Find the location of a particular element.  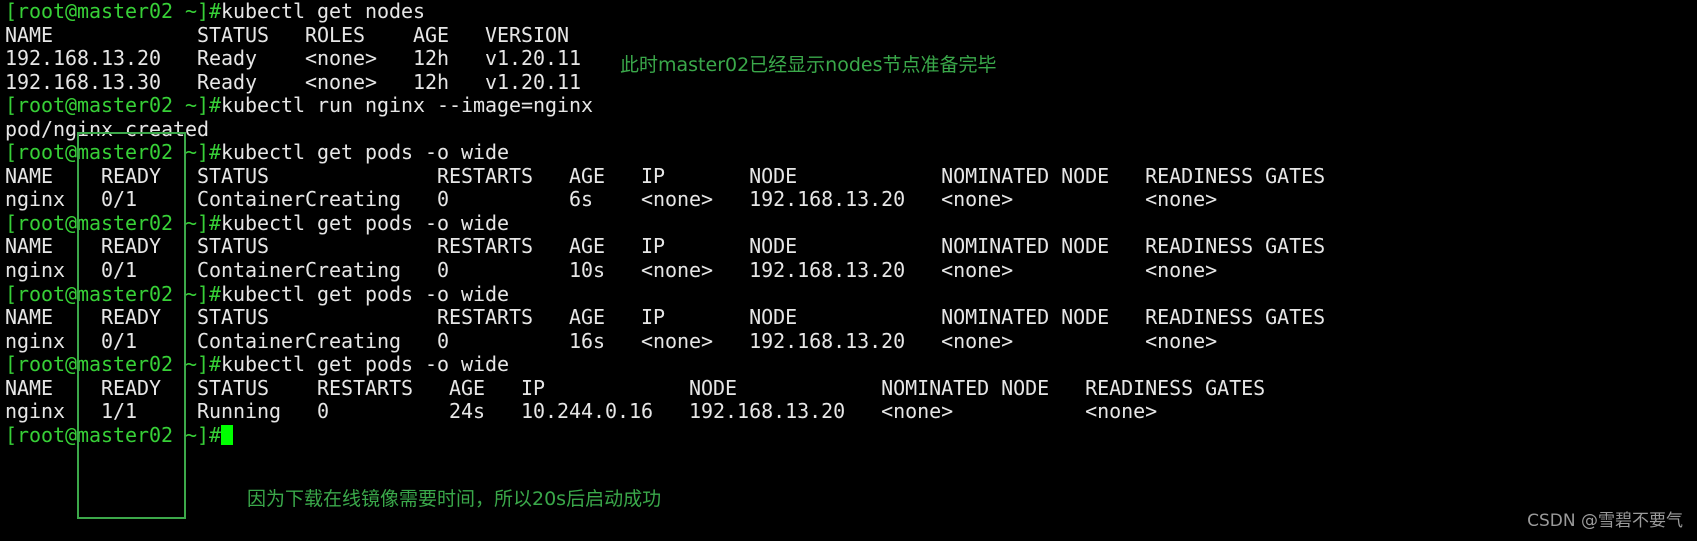

input-line: [root@master02 ~]# is located at coordinates (665, 435).